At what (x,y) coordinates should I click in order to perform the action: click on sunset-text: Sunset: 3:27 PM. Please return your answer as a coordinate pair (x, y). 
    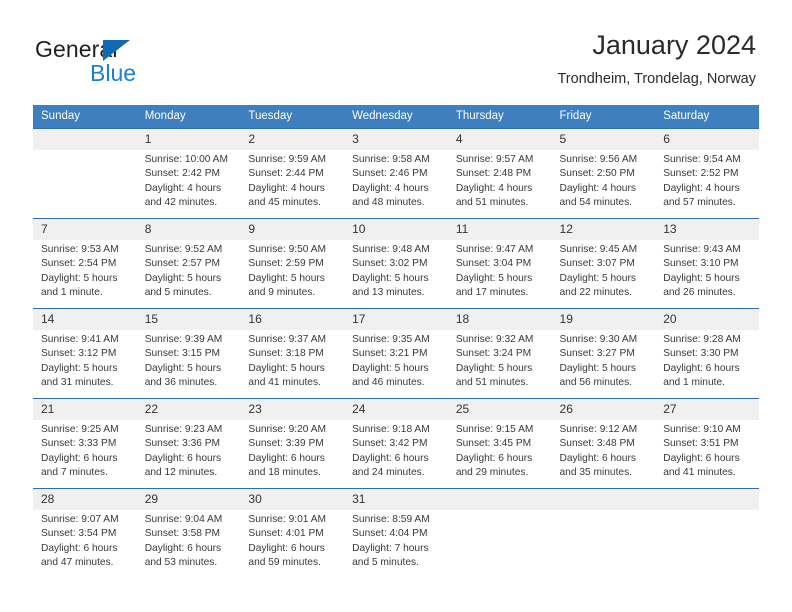
    Looking at the image, I should click on (597, 354).